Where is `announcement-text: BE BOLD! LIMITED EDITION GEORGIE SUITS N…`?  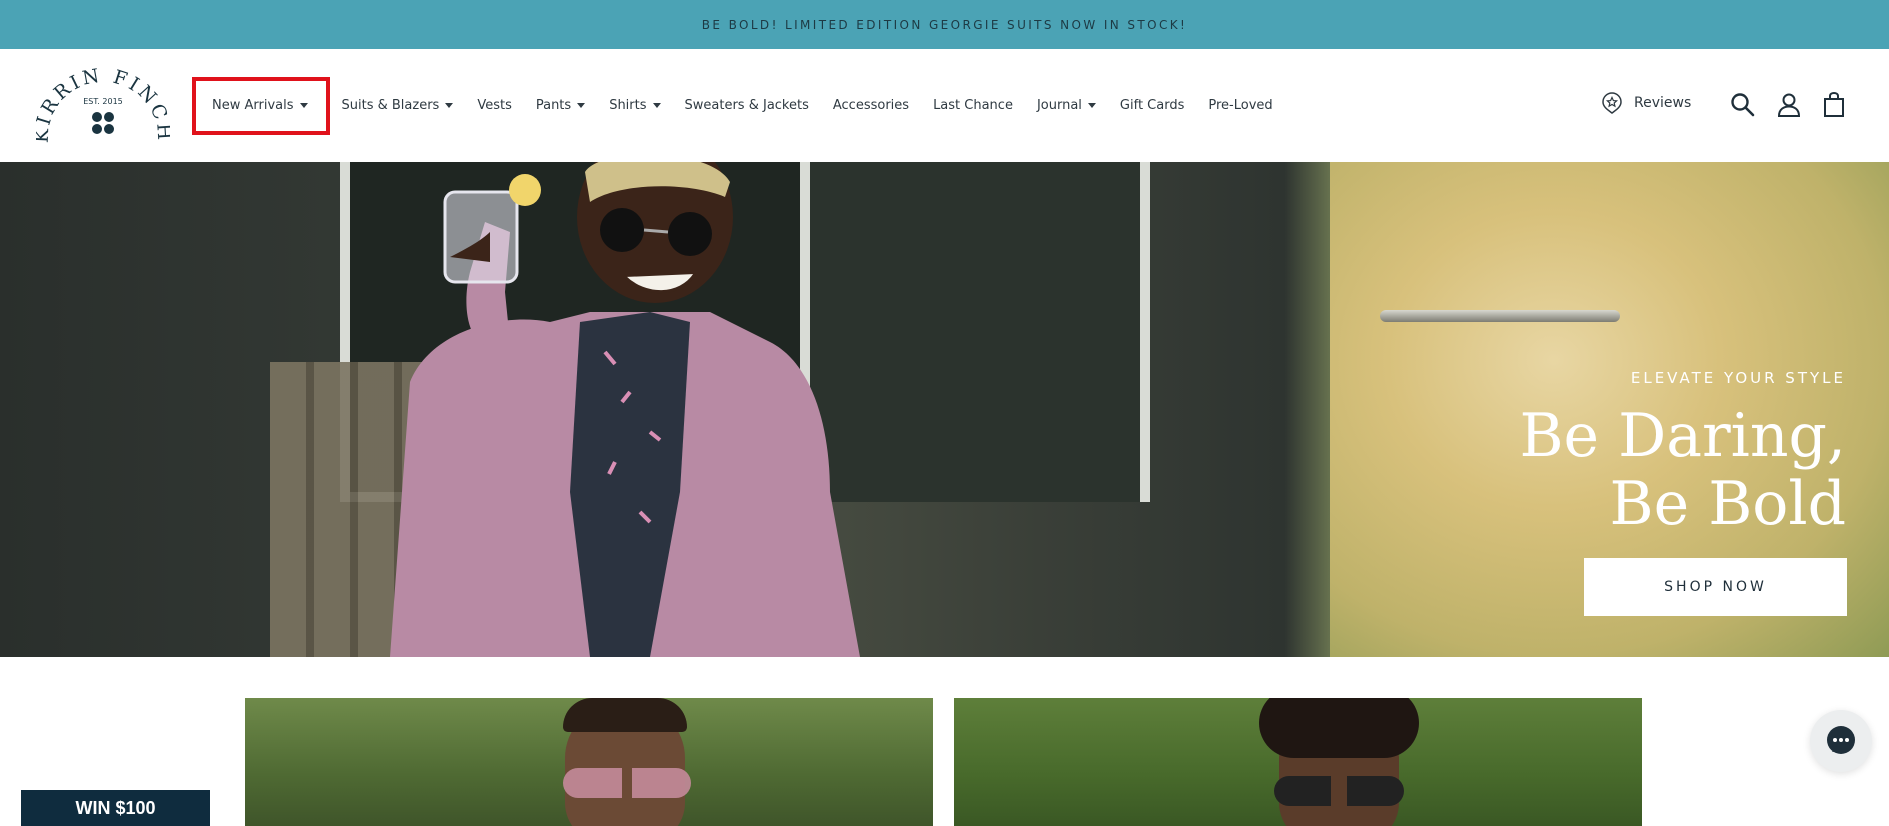 announcement-text: BE BOLD! LIMITED EDITION GEORGIE SUITS N… is located at coordinates (944, 24).